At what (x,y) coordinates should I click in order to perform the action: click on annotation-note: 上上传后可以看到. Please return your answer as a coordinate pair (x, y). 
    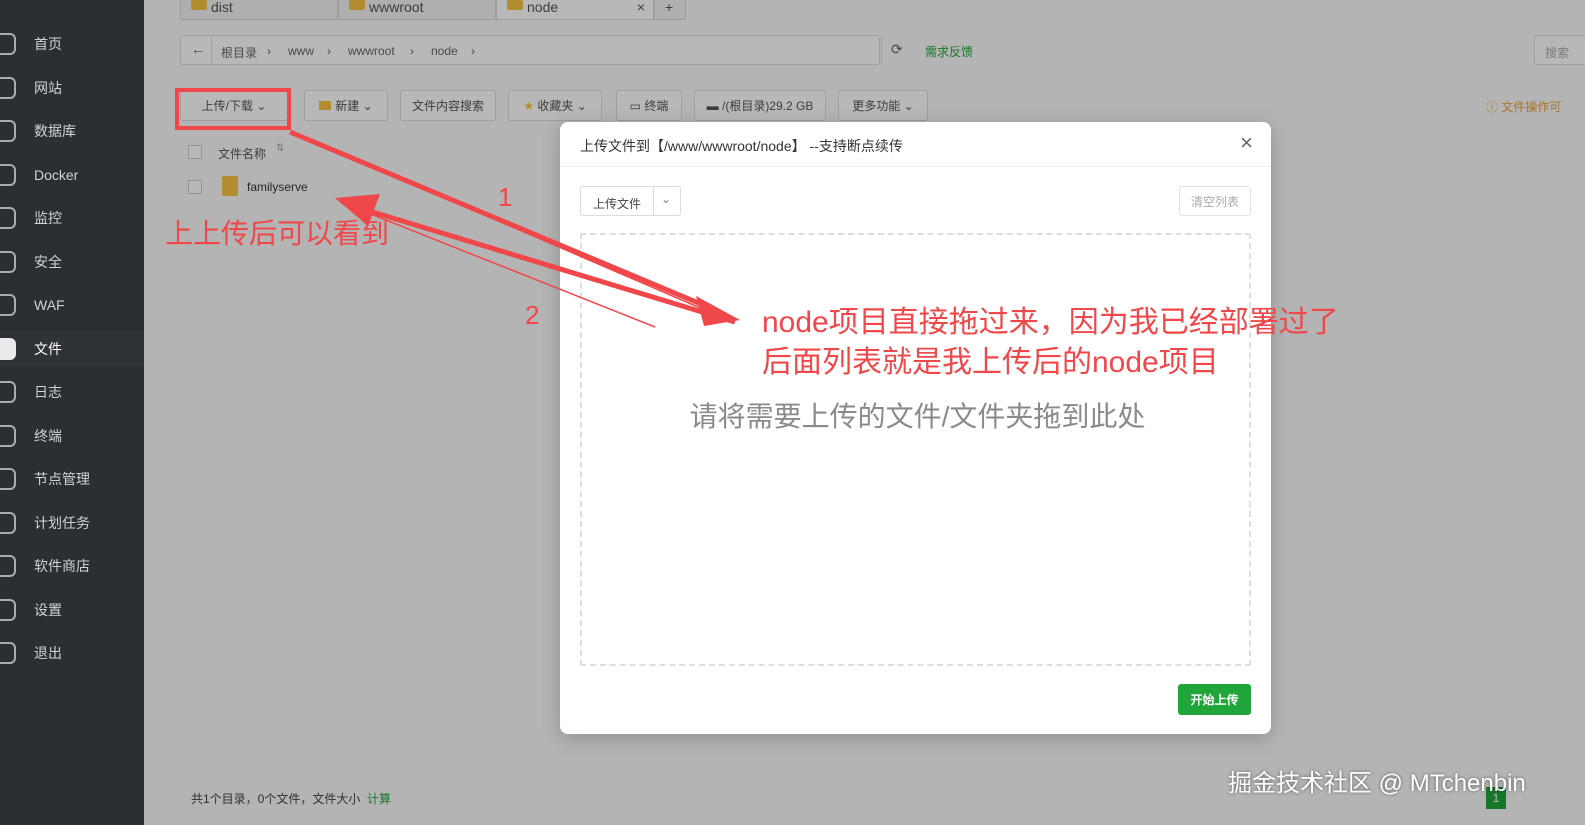
    Looking at the image, I should click on (277, 233).